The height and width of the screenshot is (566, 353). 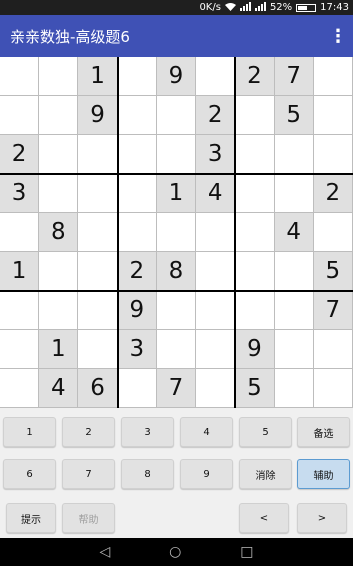 What do you see at coordinates (176, 232) in the screenshot?
I see `sudoku-cell-r5c5` at bounding box center [176, 232].